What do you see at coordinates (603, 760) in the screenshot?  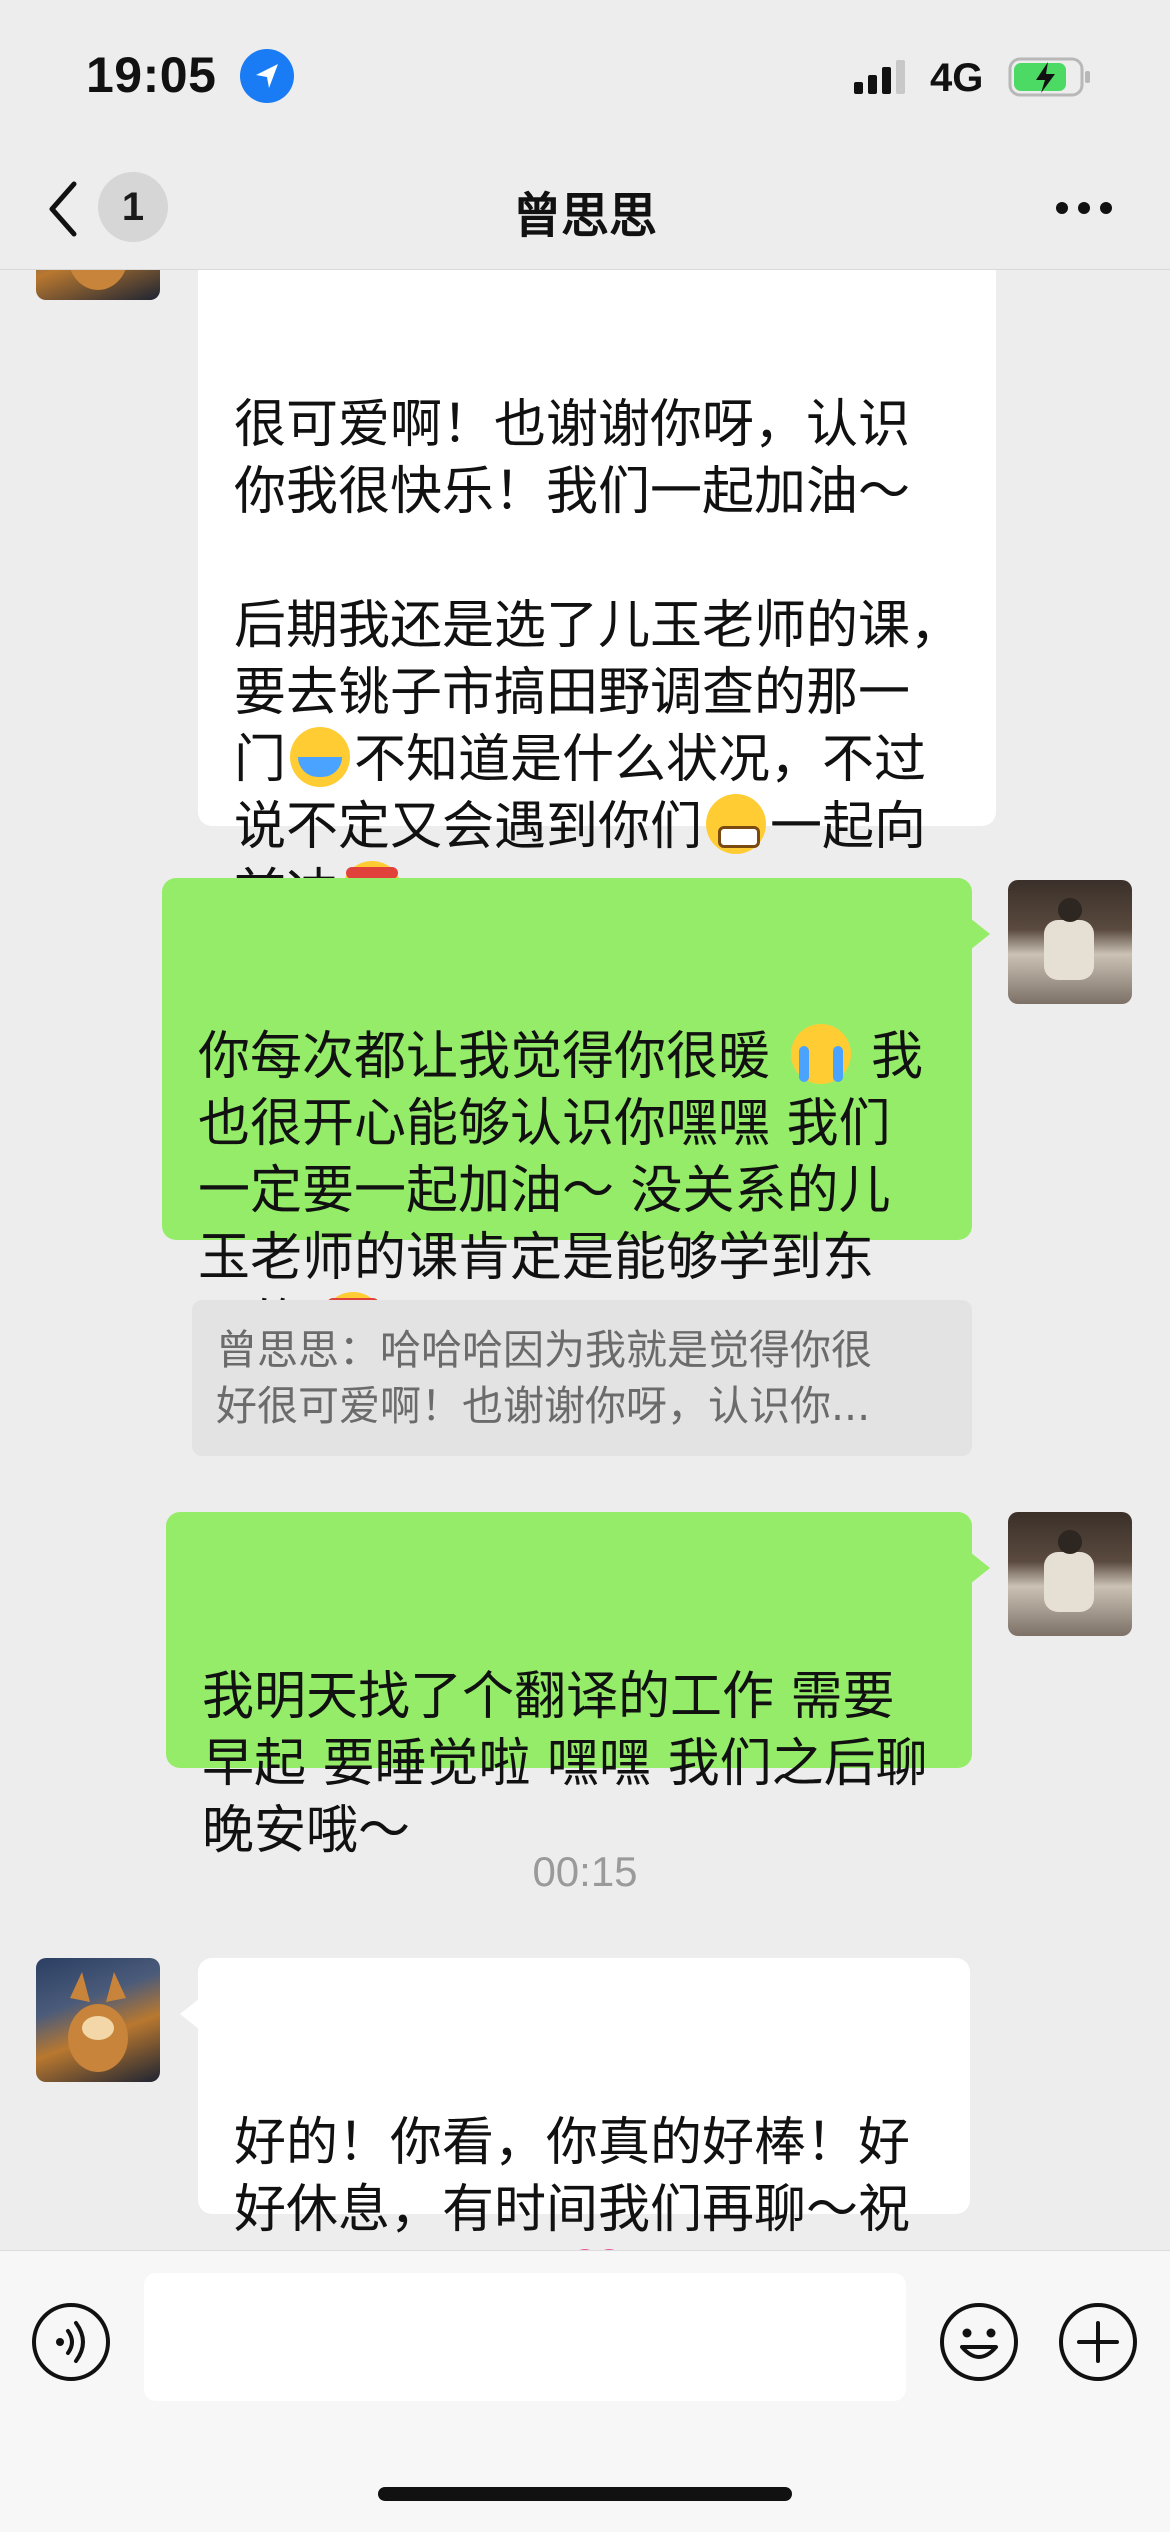 I see `message-line: 门不知道是什么状况，不过` at bounding box center [603, 760].